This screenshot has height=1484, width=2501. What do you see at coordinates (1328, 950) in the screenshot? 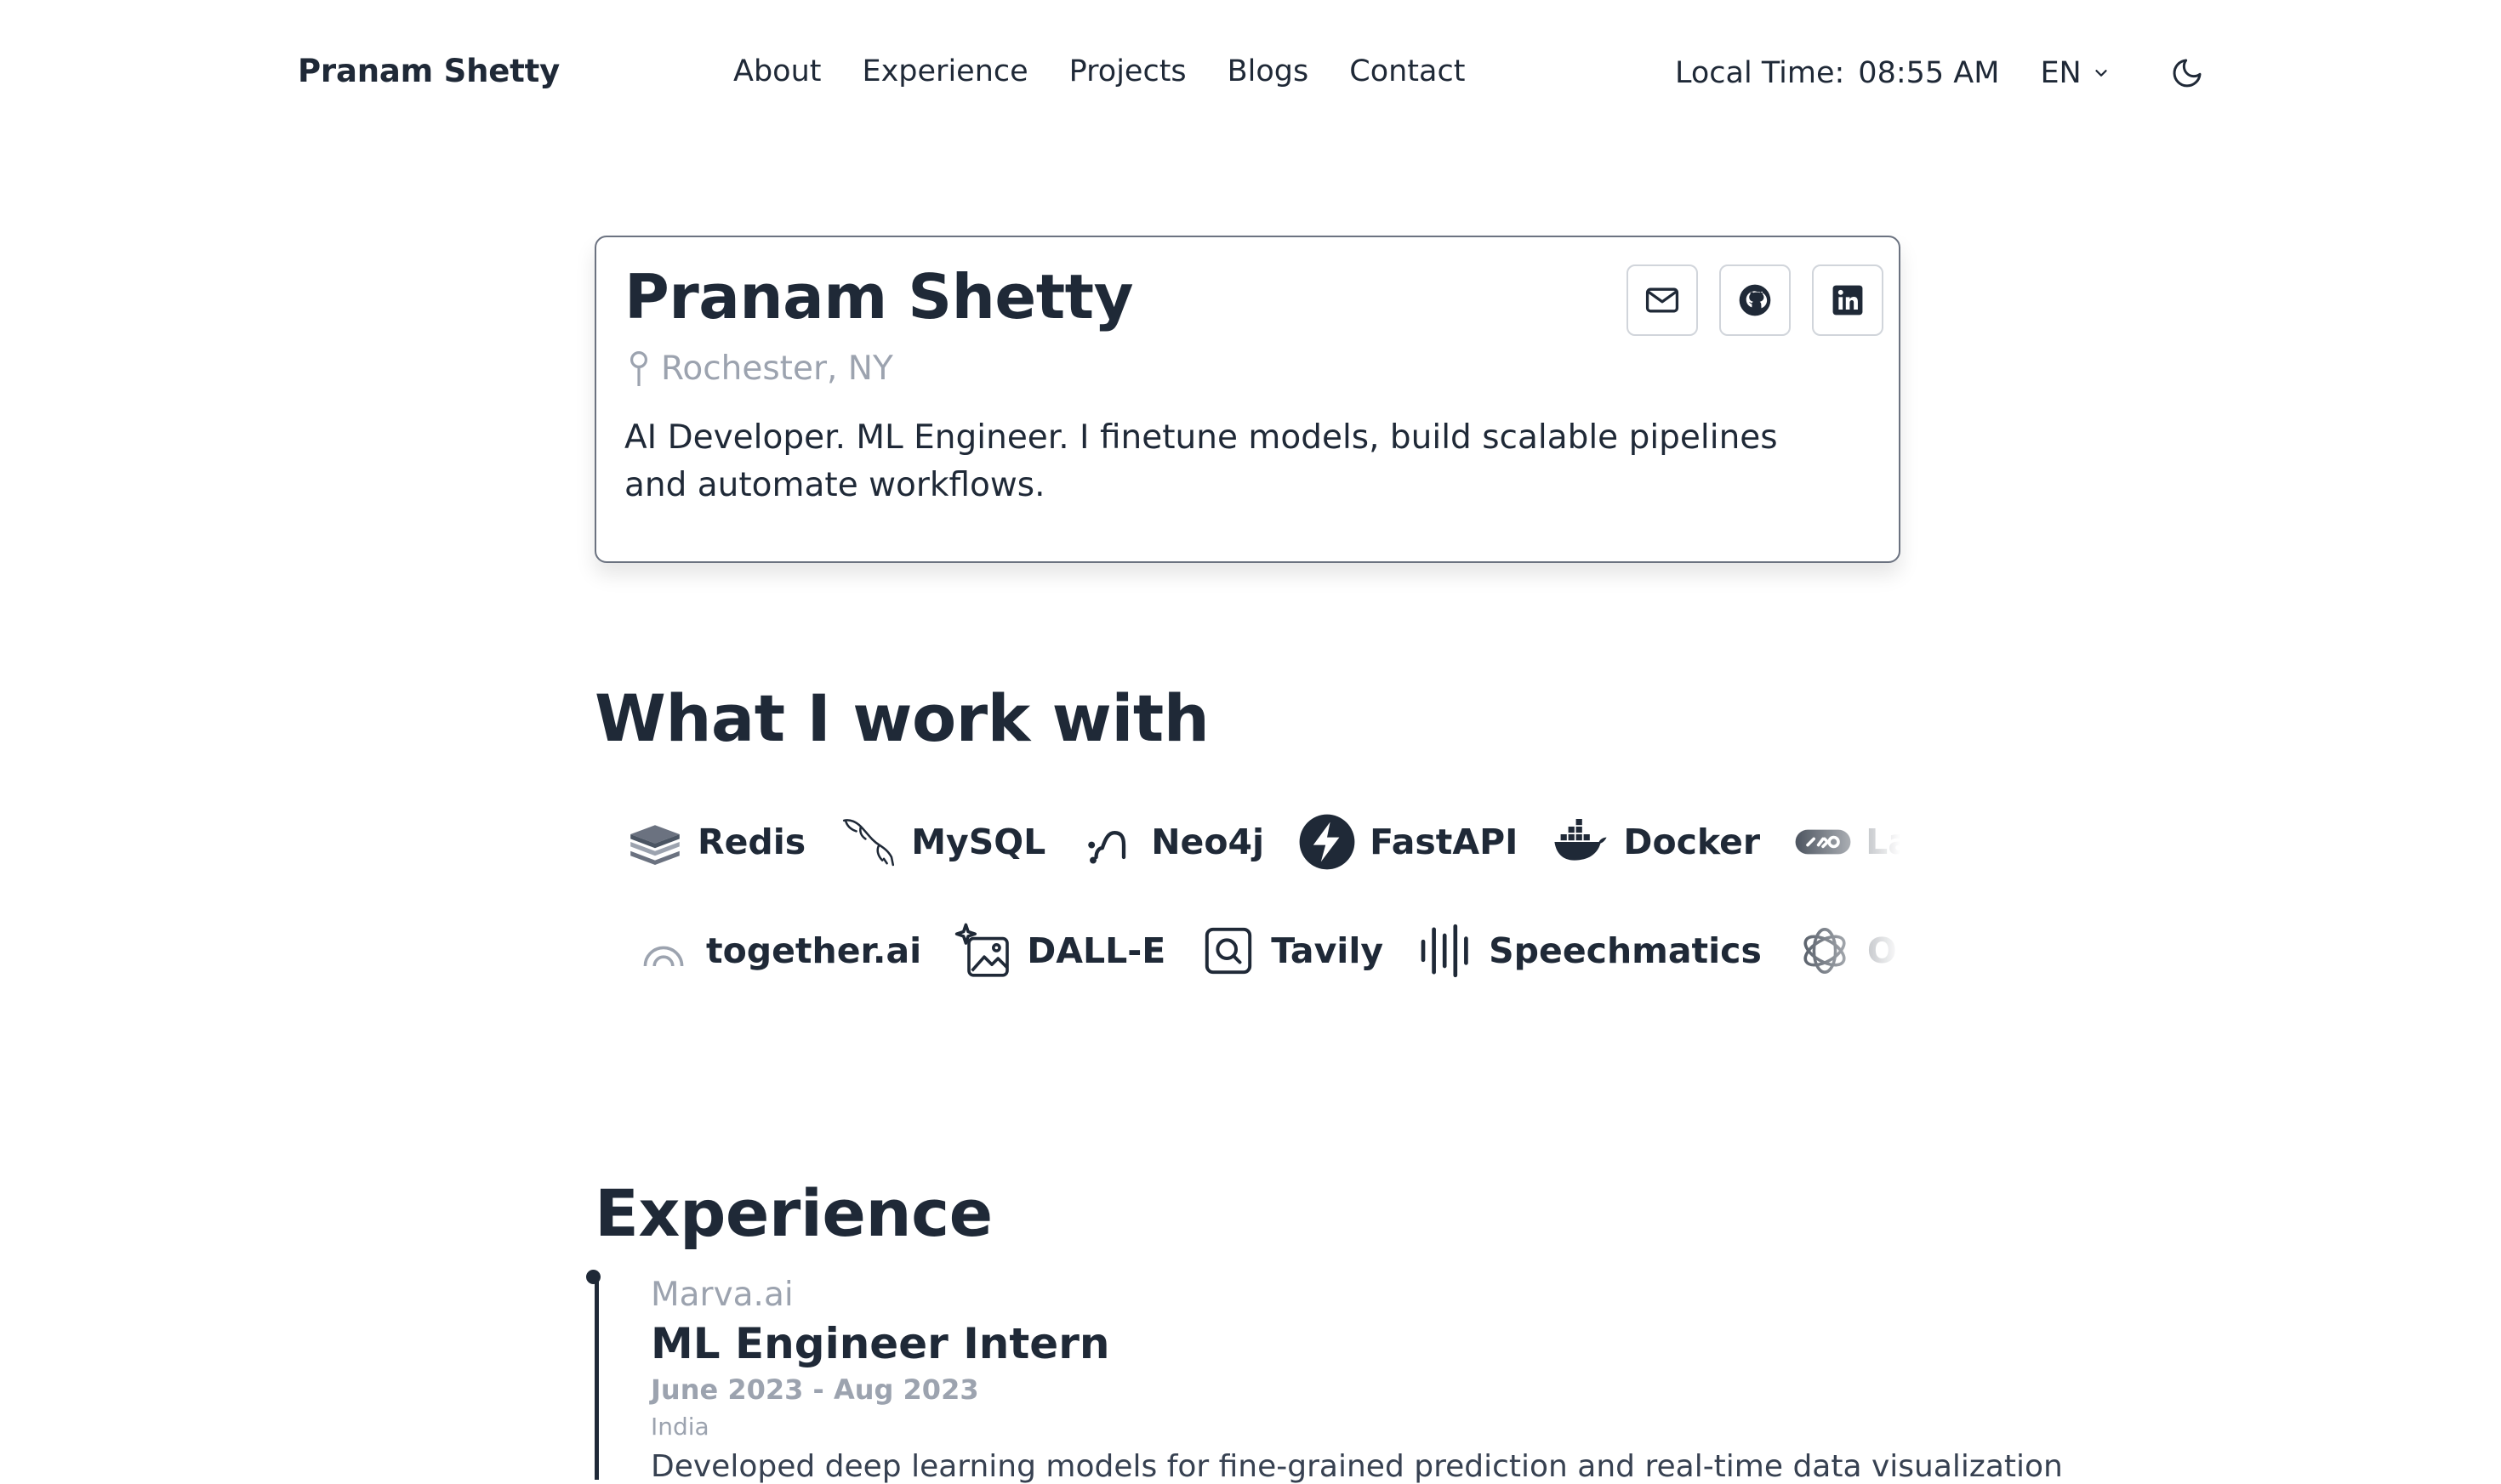
I see `tech-label: Tavily` at bounding box center [1328, 950].